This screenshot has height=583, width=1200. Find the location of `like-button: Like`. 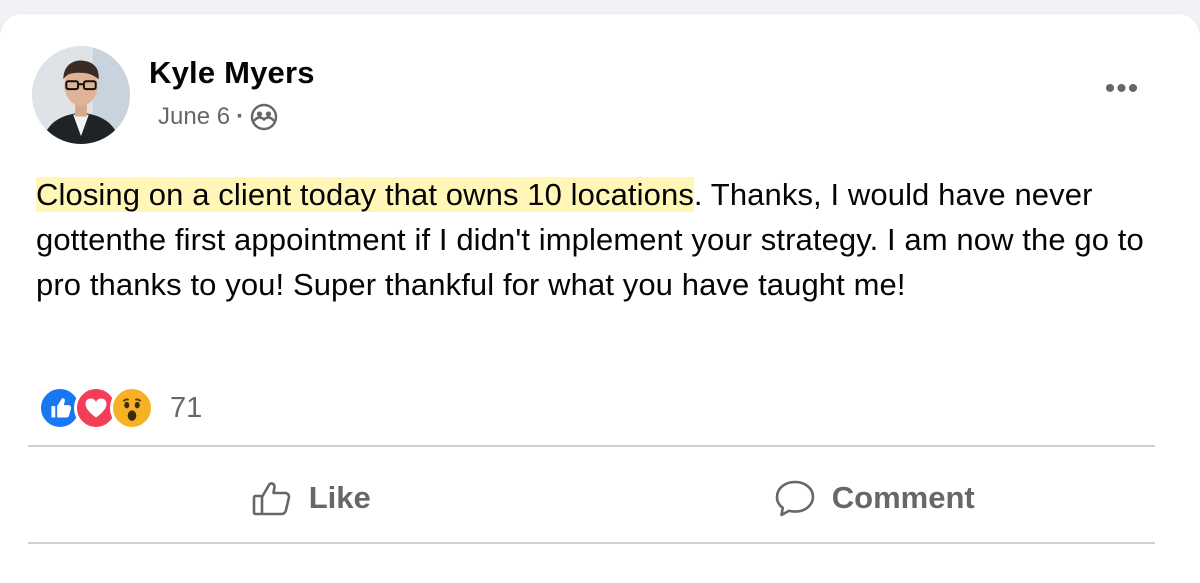

like-button: Like is located at coordinates (310, 498).